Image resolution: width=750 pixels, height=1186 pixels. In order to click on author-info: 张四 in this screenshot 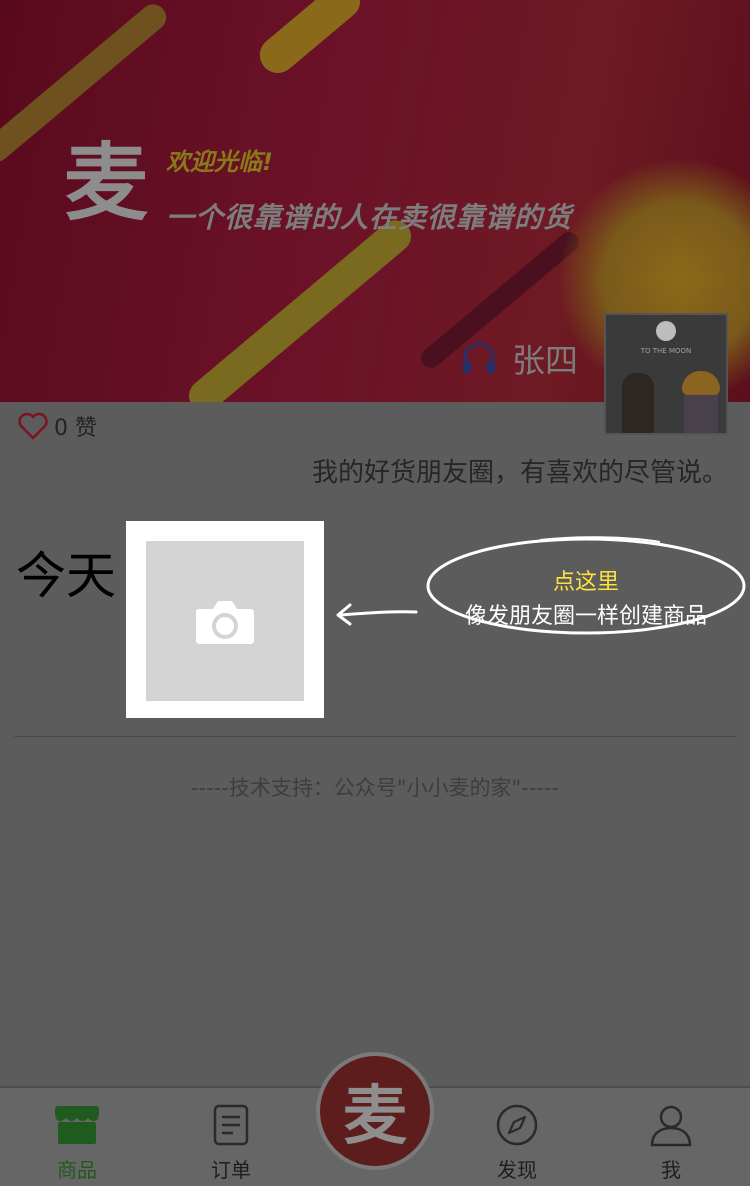, I will do `click(519, 358)`.